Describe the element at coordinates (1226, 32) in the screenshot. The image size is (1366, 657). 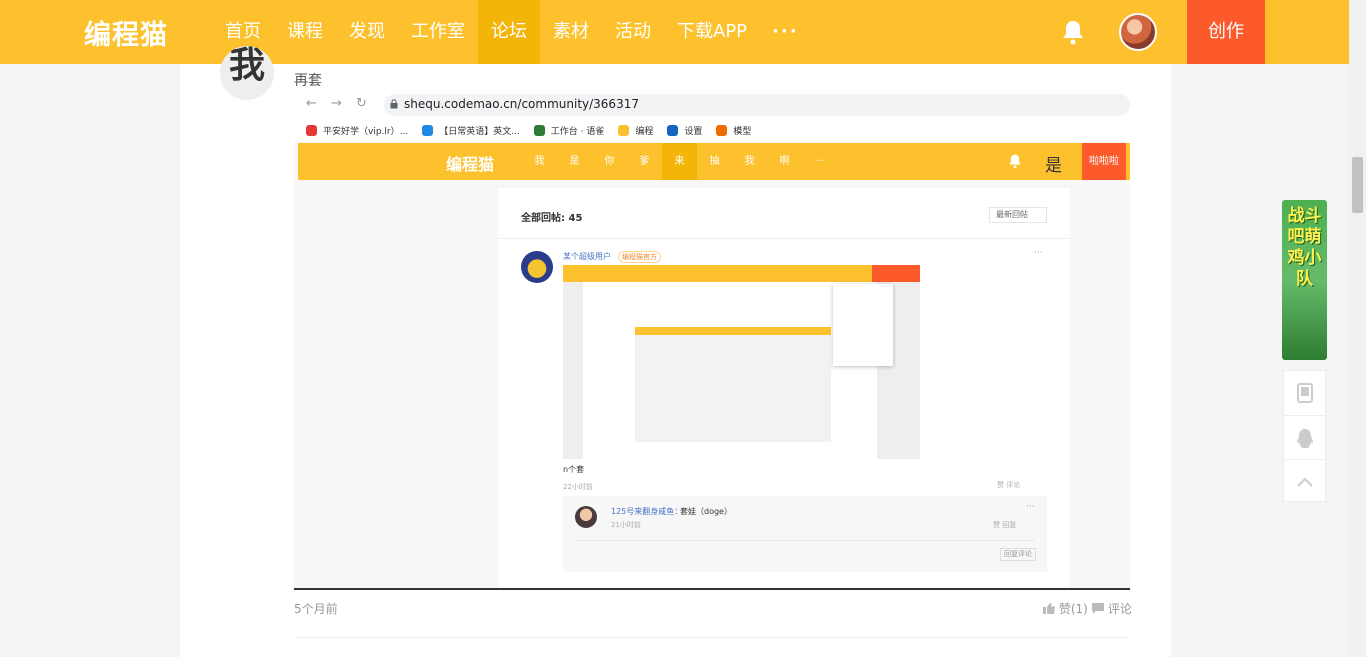
I see `create-button: 创作` at that location.